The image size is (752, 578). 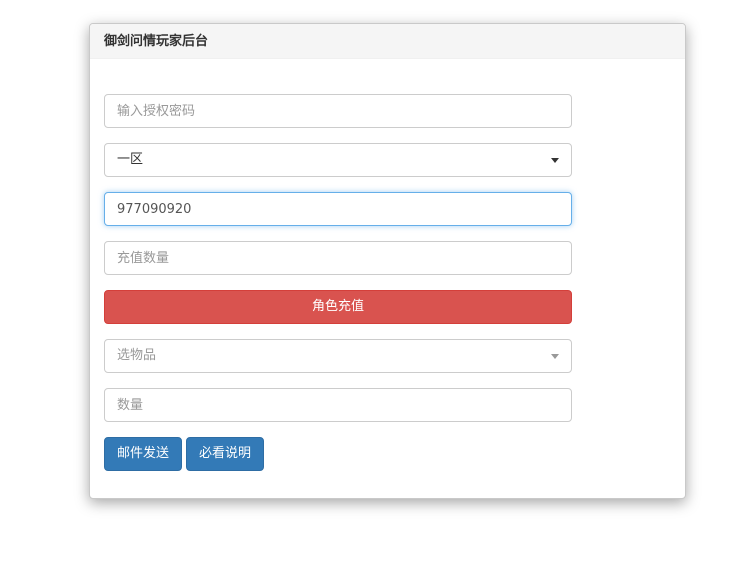 I want to click on item-quantity-field, so click(x=338, y=405).